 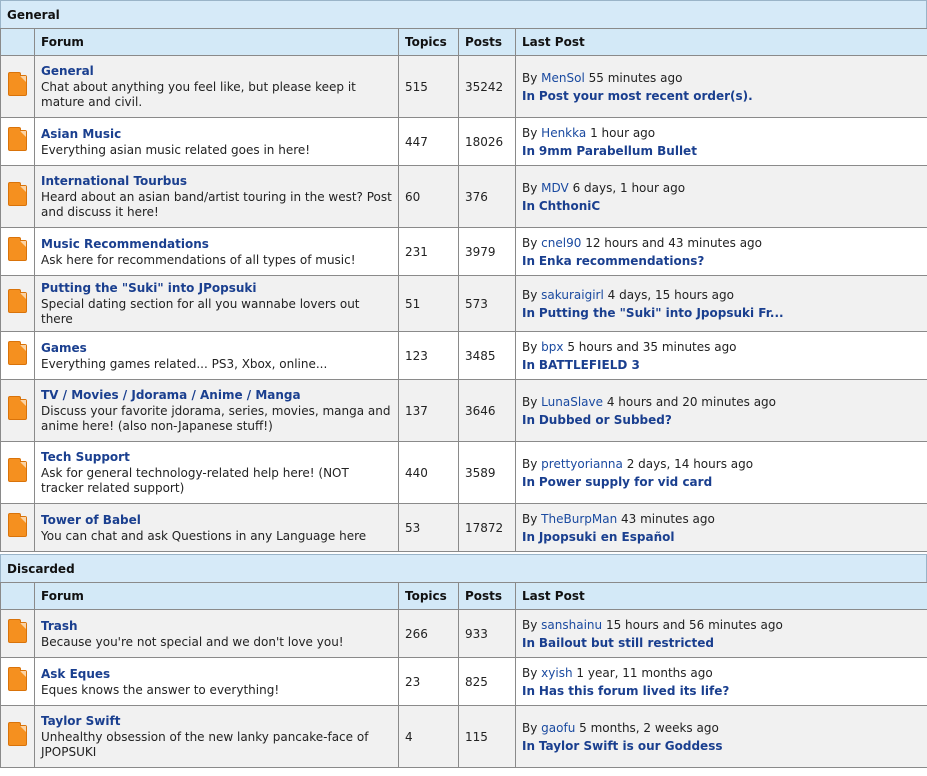 I want to click on posts-count: 573, so click(x=487, y=303).